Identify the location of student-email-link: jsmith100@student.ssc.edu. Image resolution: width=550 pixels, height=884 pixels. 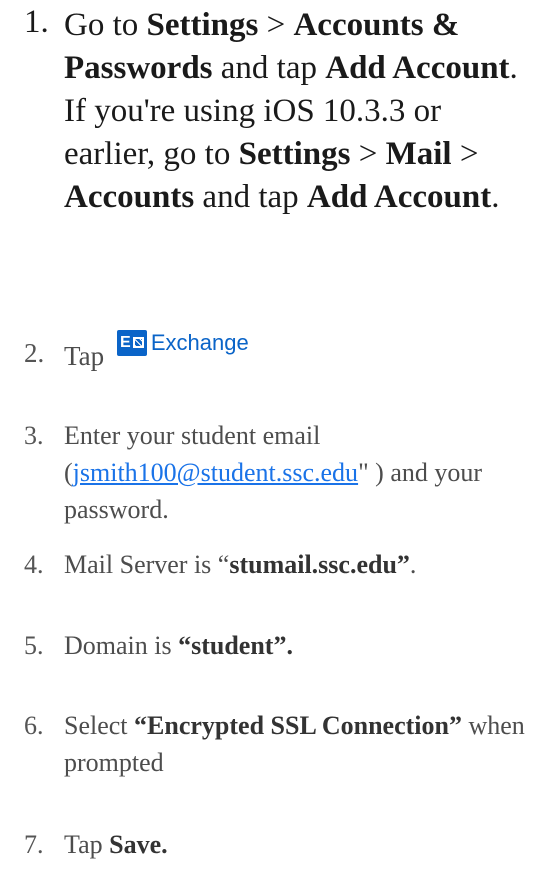
(215, 472).